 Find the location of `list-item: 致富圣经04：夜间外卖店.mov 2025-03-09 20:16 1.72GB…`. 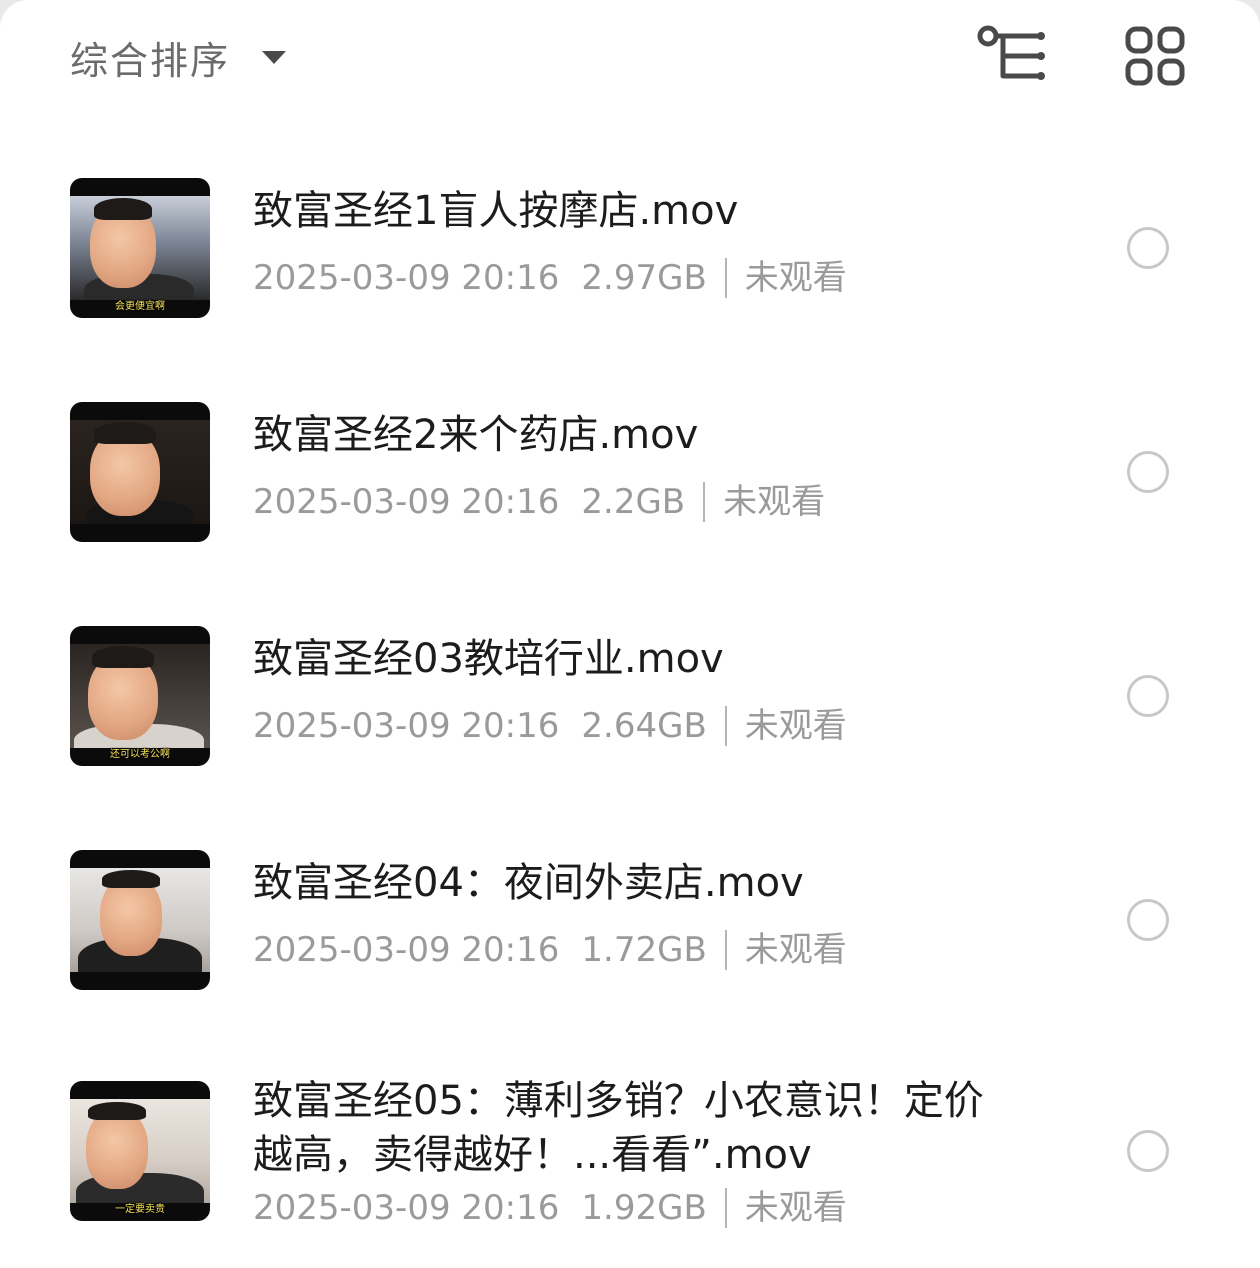

list-item: 致富圣经04：夜间外卖店.mov 2025-03-09 20:16 1.72GB… is located at coordinates (630, 922).